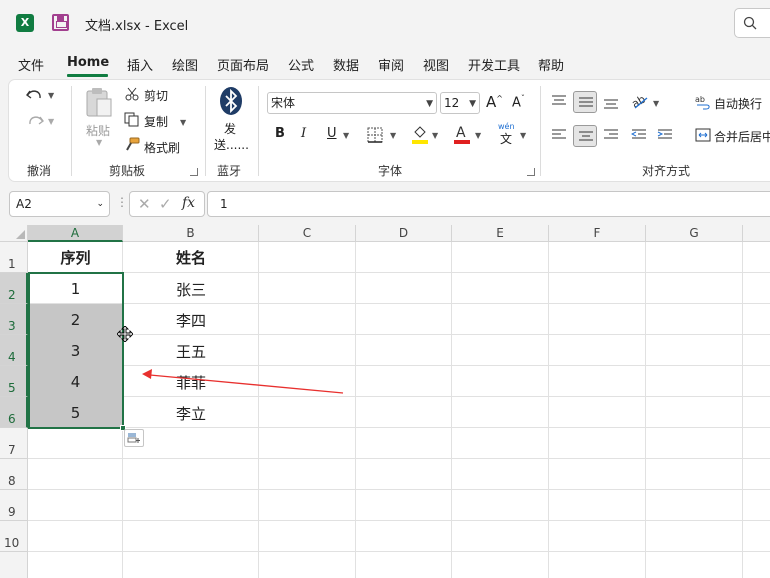  I want to click on align-middle-button, so click(585, 102).